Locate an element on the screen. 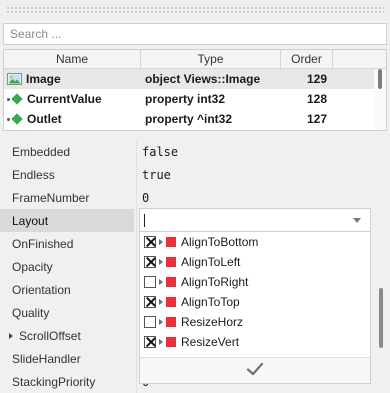 Image resolution: width=390 pixels, height=393 pixels. chevron-down-icon is located at coordinates (357, 220).